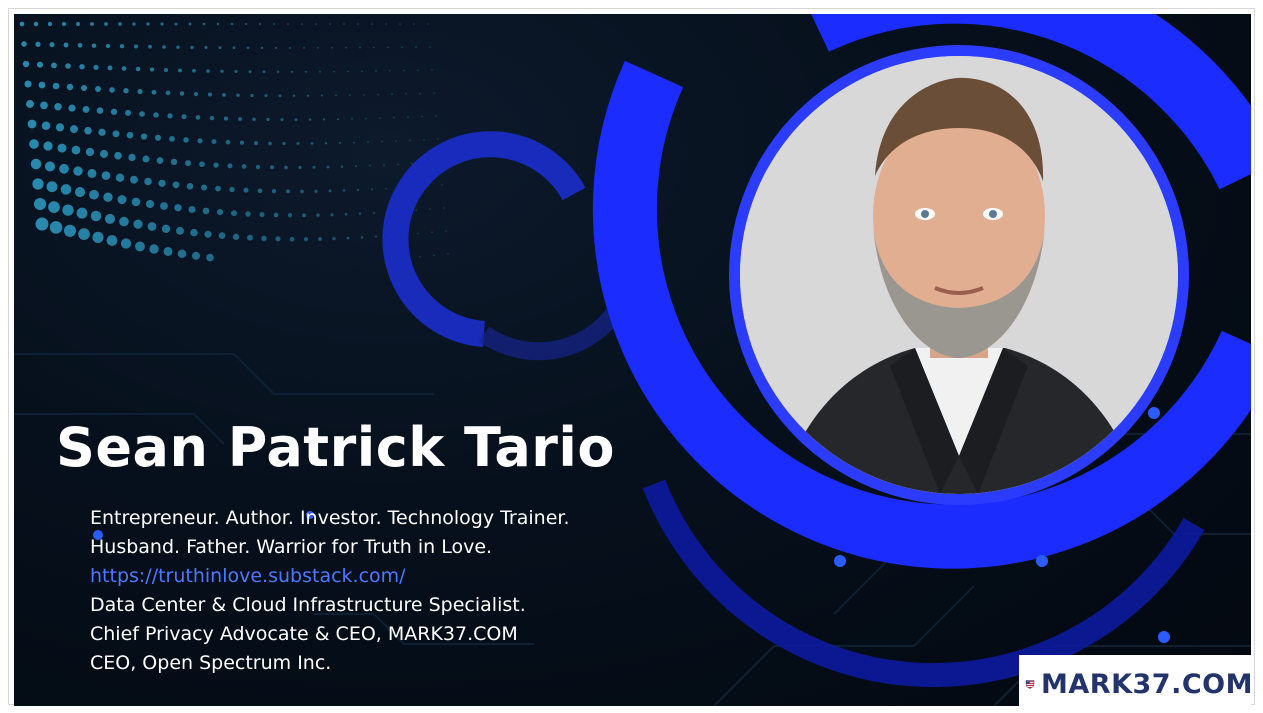  I want to click on logo-text: MARK37.COM, so click(1146, 684).